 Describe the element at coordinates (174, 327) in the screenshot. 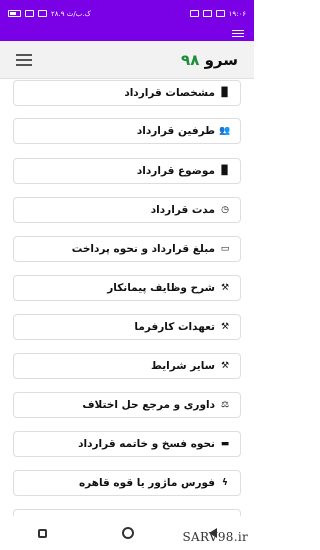

I see `list-item-label: تعهدات کارفرما` at that location.